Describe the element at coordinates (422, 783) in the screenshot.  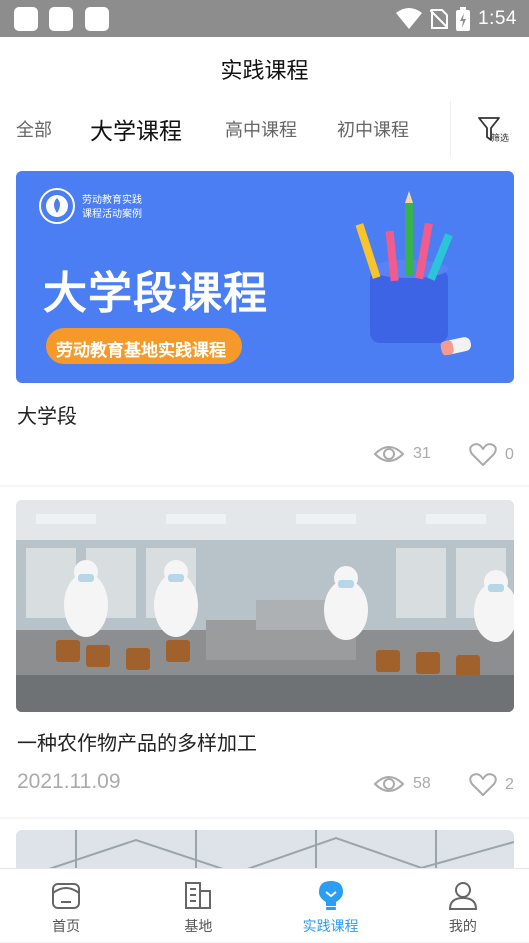
I see `view-count-value: 58` at that location.